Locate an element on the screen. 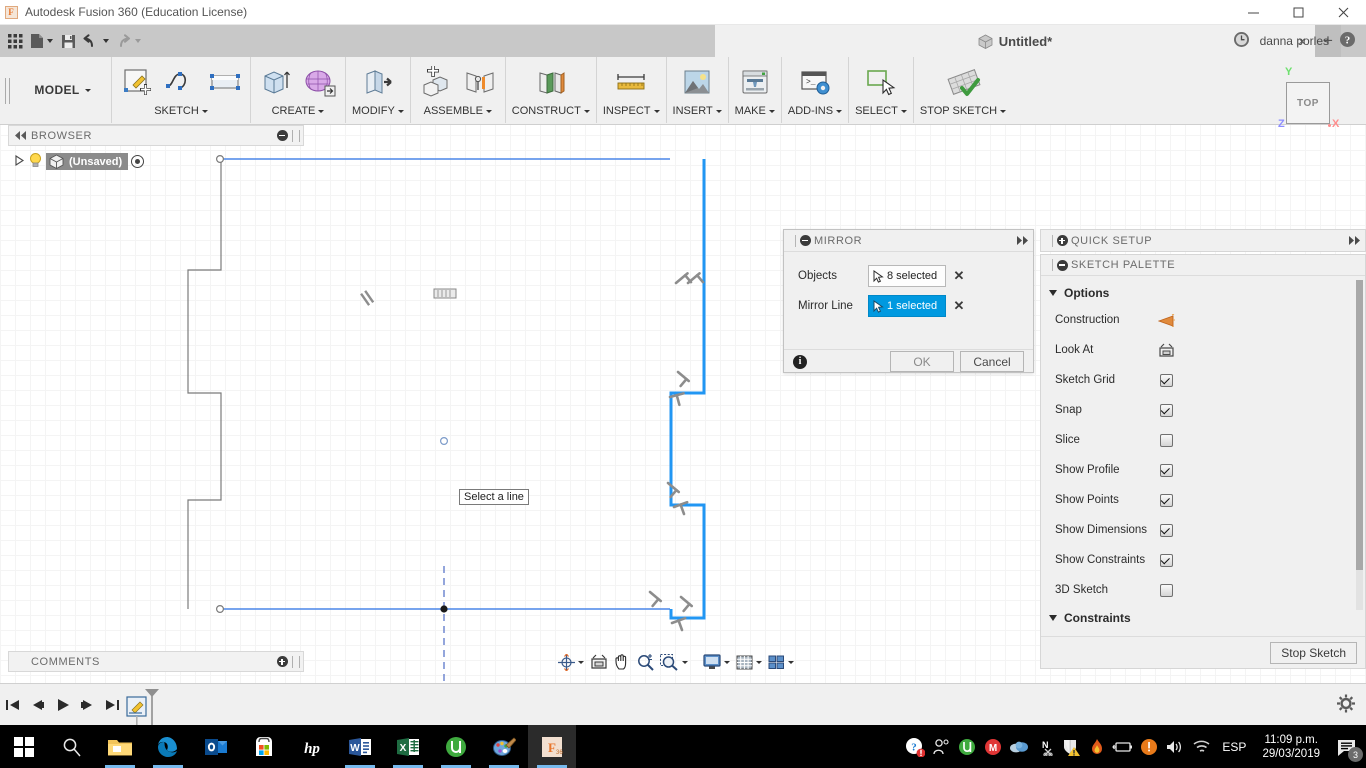 The width and height of the screenshot is (1366, 768). ribbon-group-label-select: SELECT is located at coordinates (881, 111).